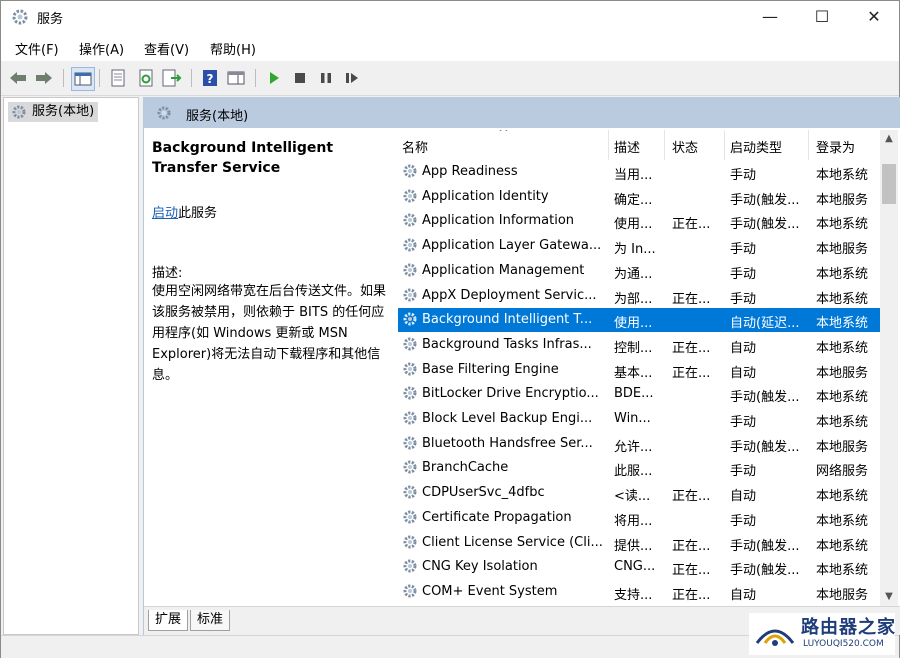 The image size is (900, 658). What do you see at coordinates (639, 518) in the screenshot?
I see `table-row: Certificate Propagation 将用... 手动 本地系统` at bounding box center [639, 518].